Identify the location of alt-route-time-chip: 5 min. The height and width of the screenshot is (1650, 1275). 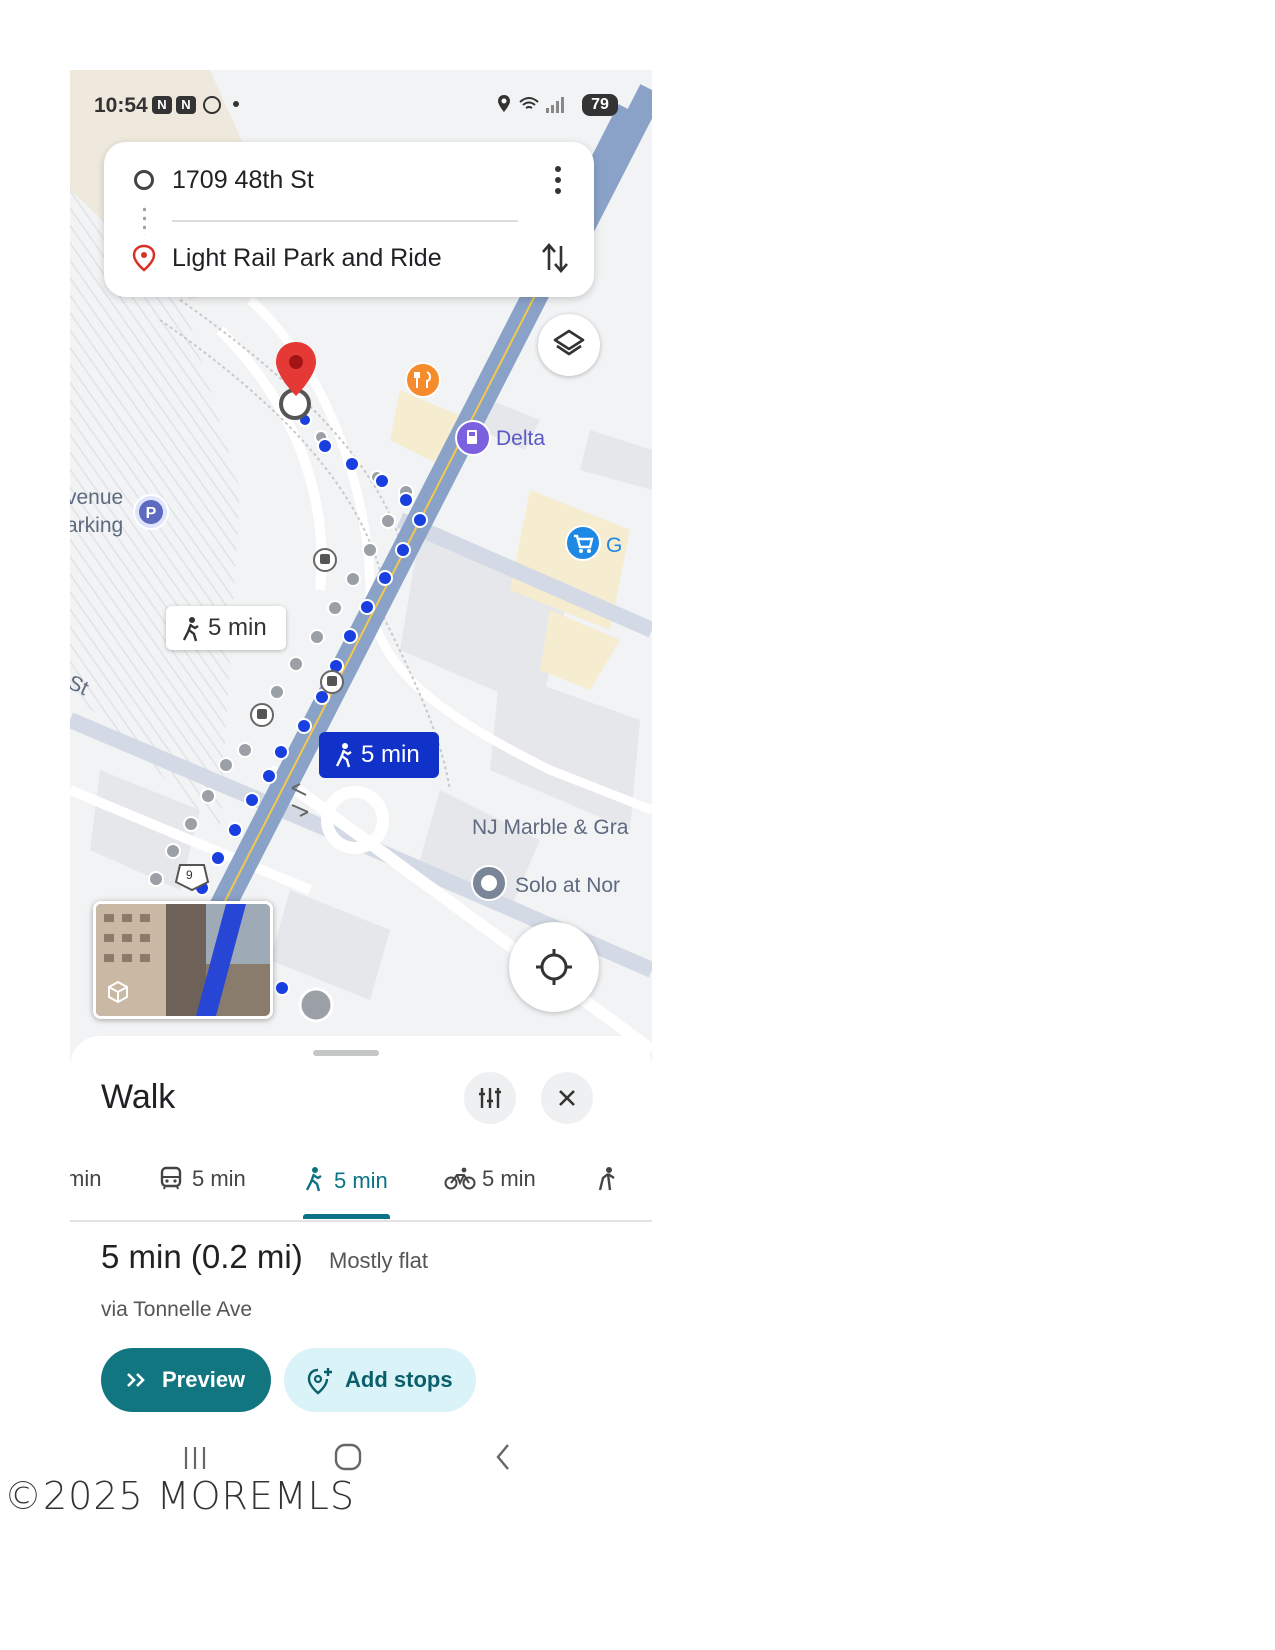
(226, 628).